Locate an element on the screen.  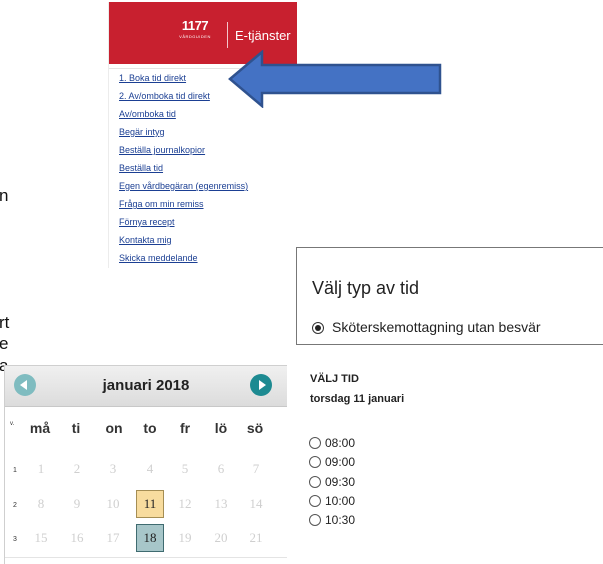
time-heading: VÄLJ TID is located at coordinates (334, 379).